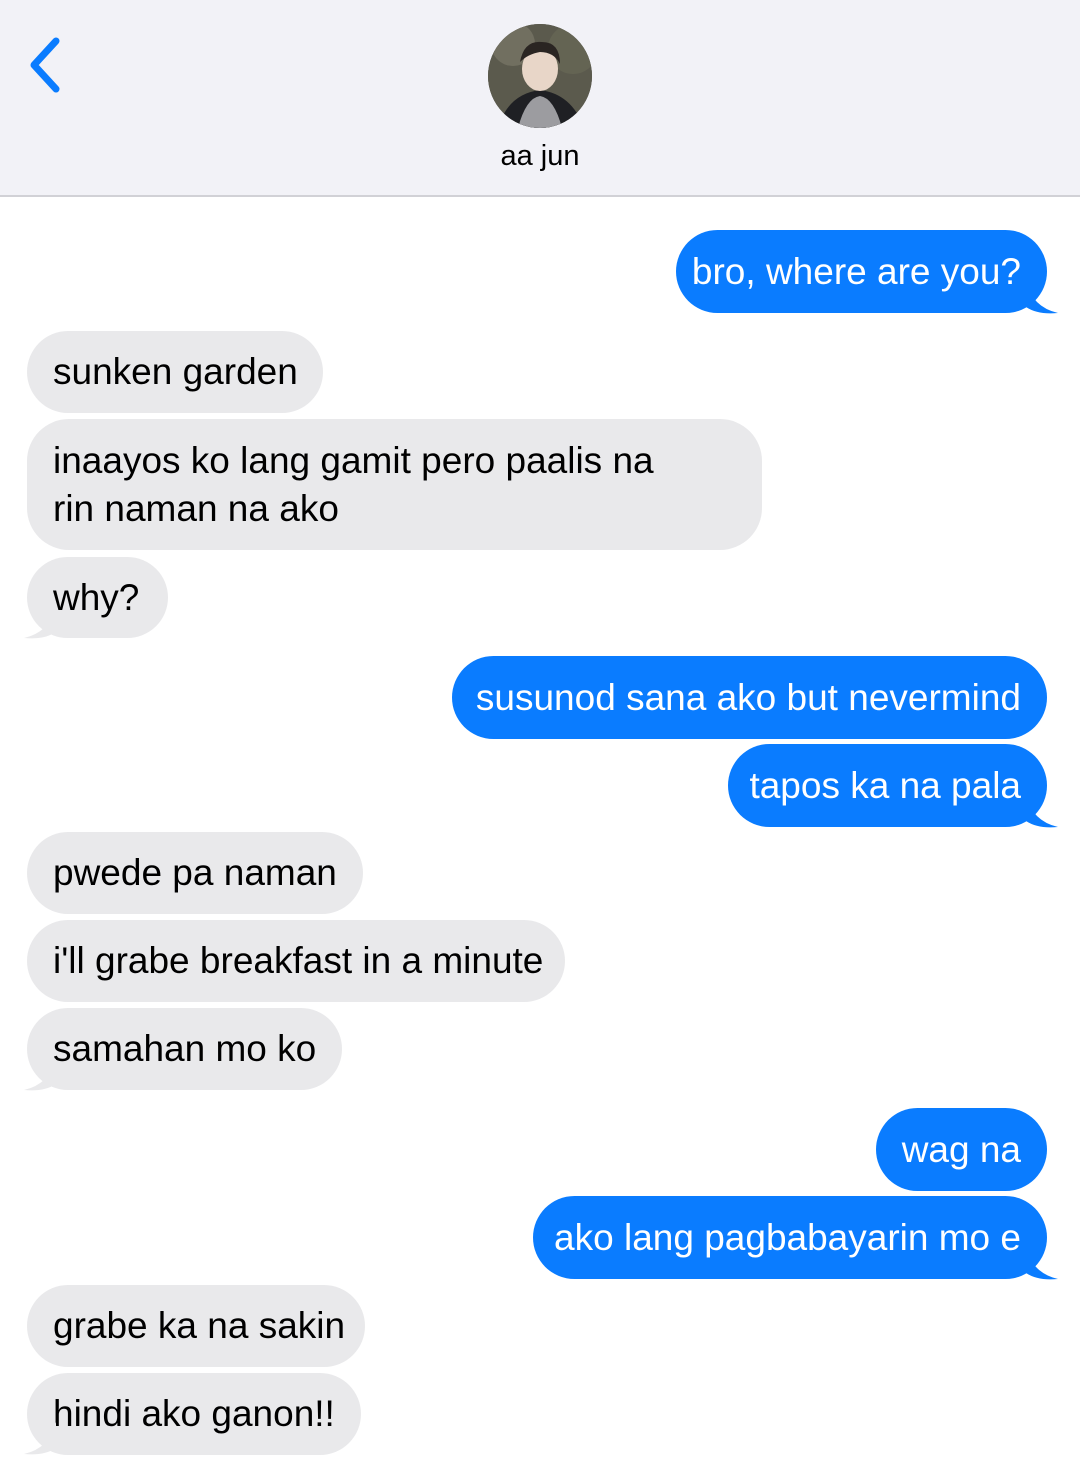 This screenshot has width=1080, height=1472. I want to click on message-outgoing: tapos ka na pala, so click(887, 785).